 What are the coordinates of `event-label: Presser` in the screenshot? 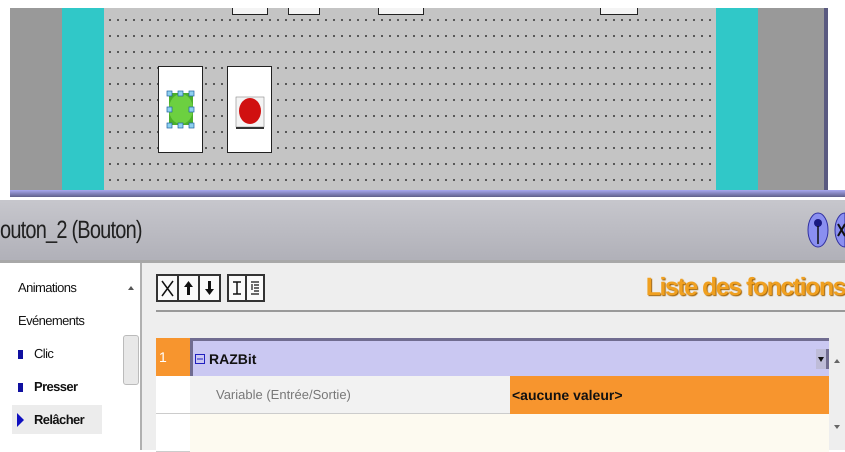 It's located at (56, 386).